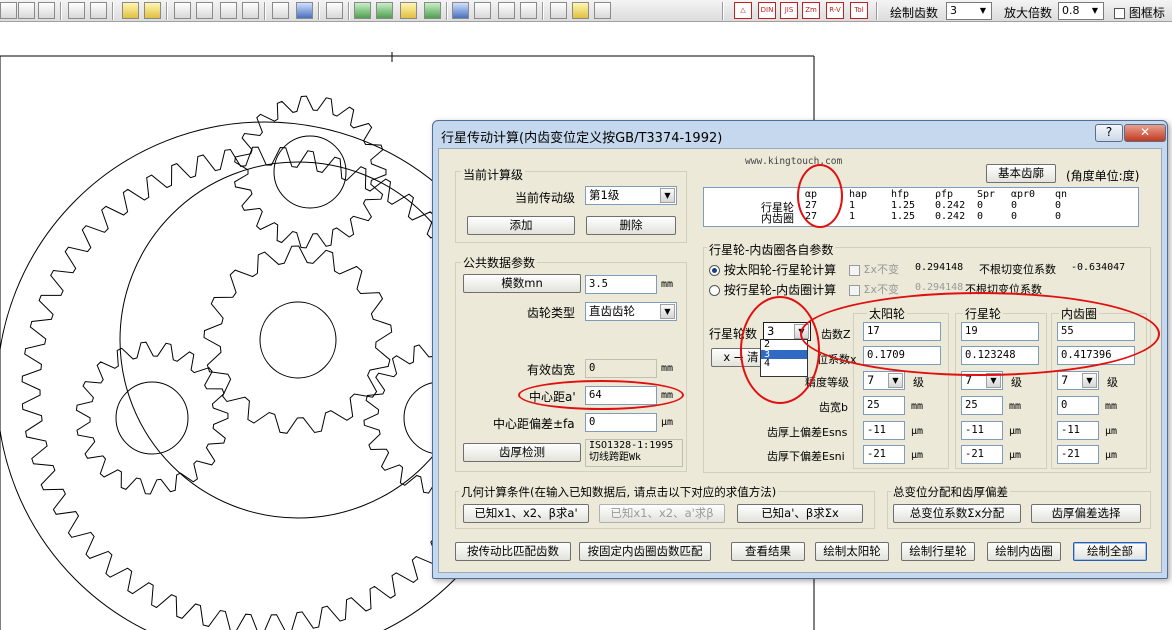  Describe the element at coordinates (714, 270) in the screenshot. I see `radio-sun-planet-dot` at that location.